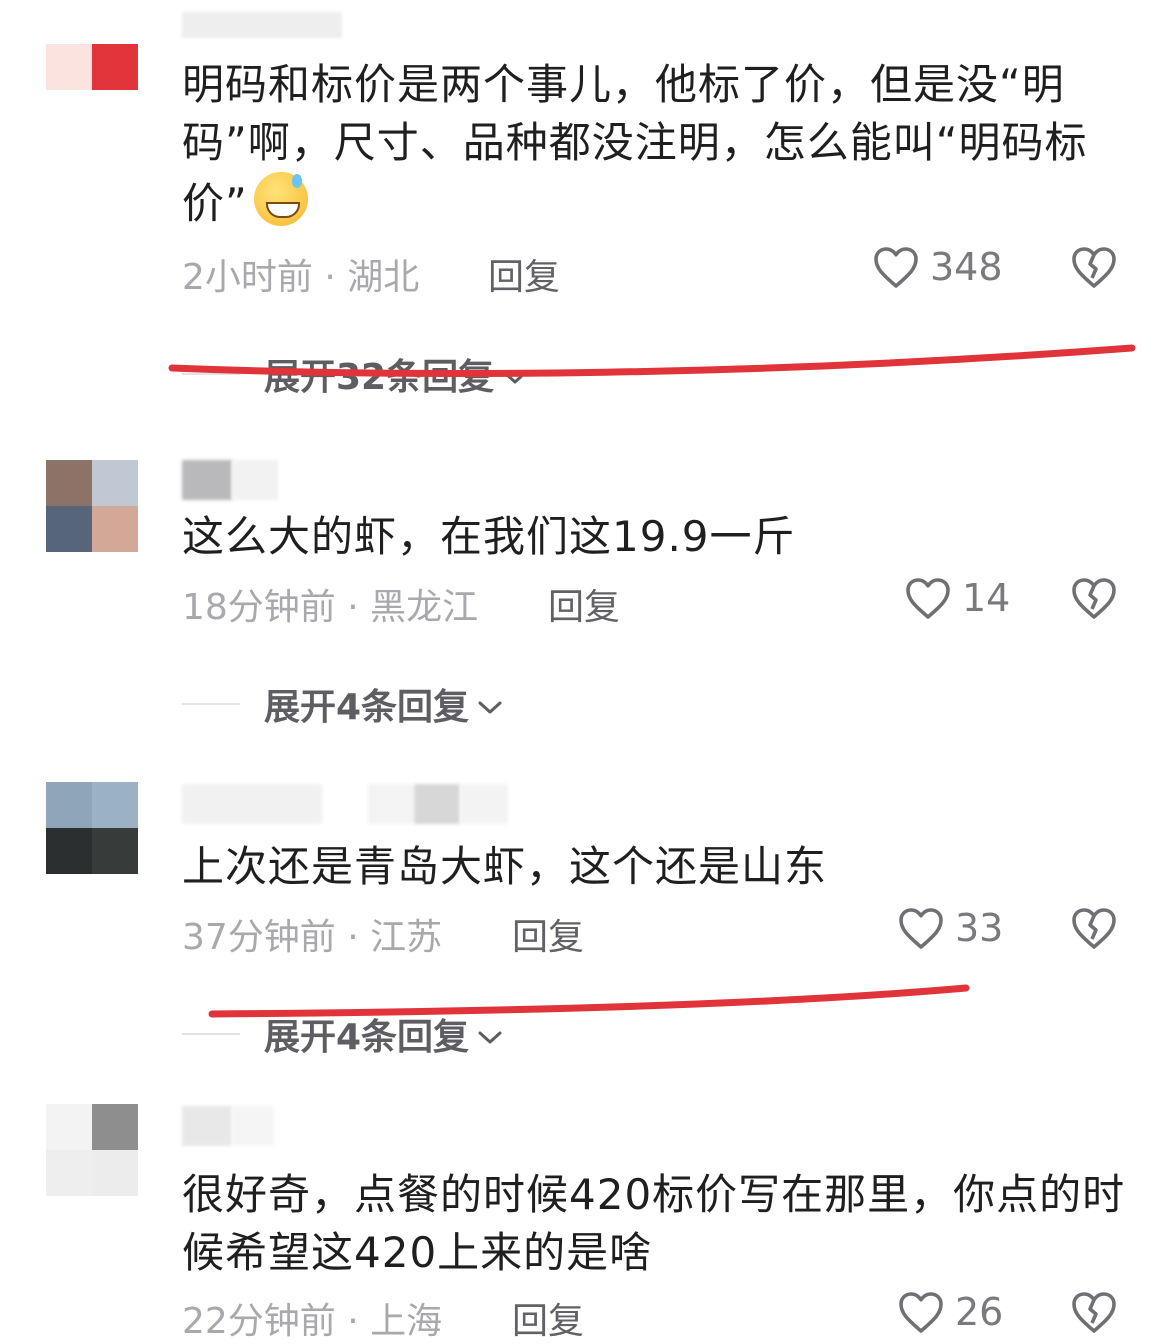 Image resolution: width=1170 pixels, height=1344 pixels. What do you see at coordinates (406, 937) in the screenshot?
I see `location: 江苏` at bounding box center [406, 937].